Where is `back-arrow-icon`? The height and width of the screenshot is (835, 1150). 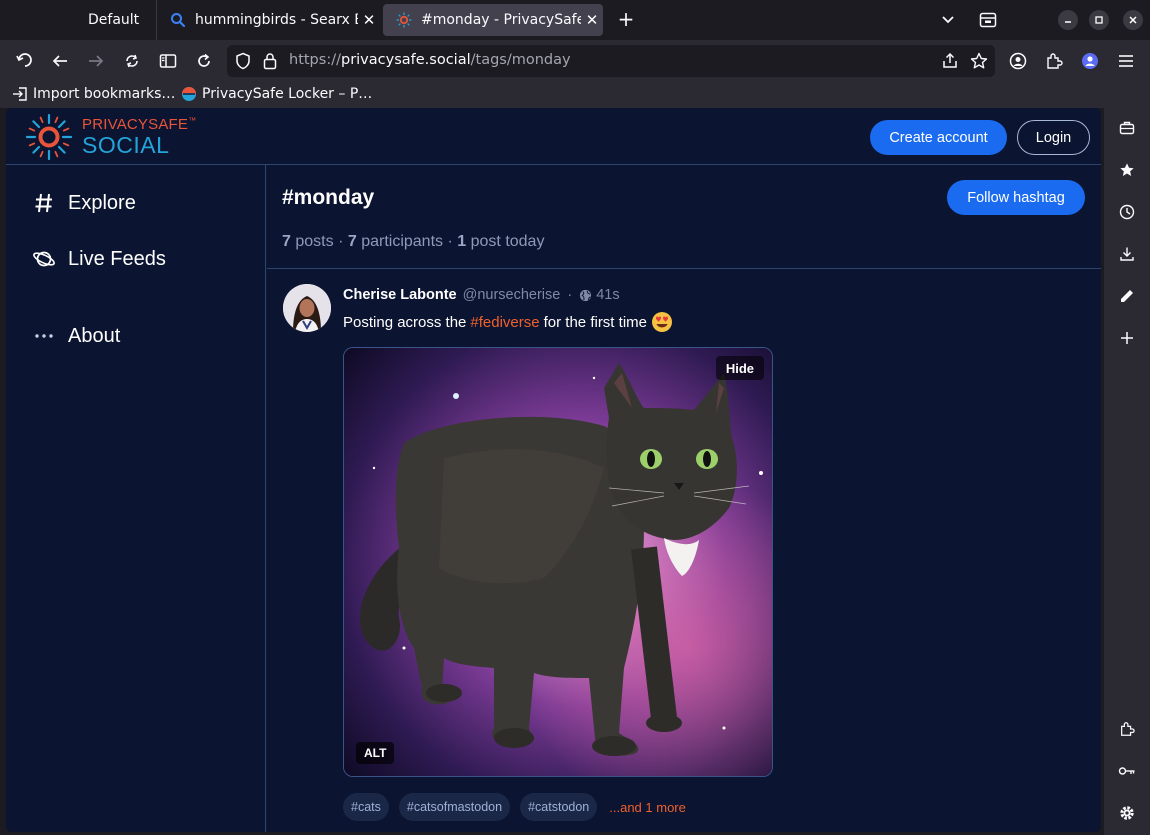 back-arrow-icon is located at coordinates (60, 61).